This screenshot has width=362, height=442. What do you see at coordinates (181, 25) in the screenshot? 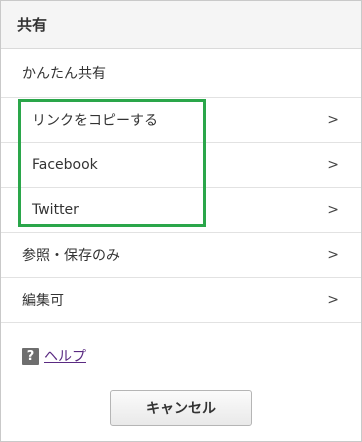
I see `dialog-header: 共有` at bounding box center [181, 25].